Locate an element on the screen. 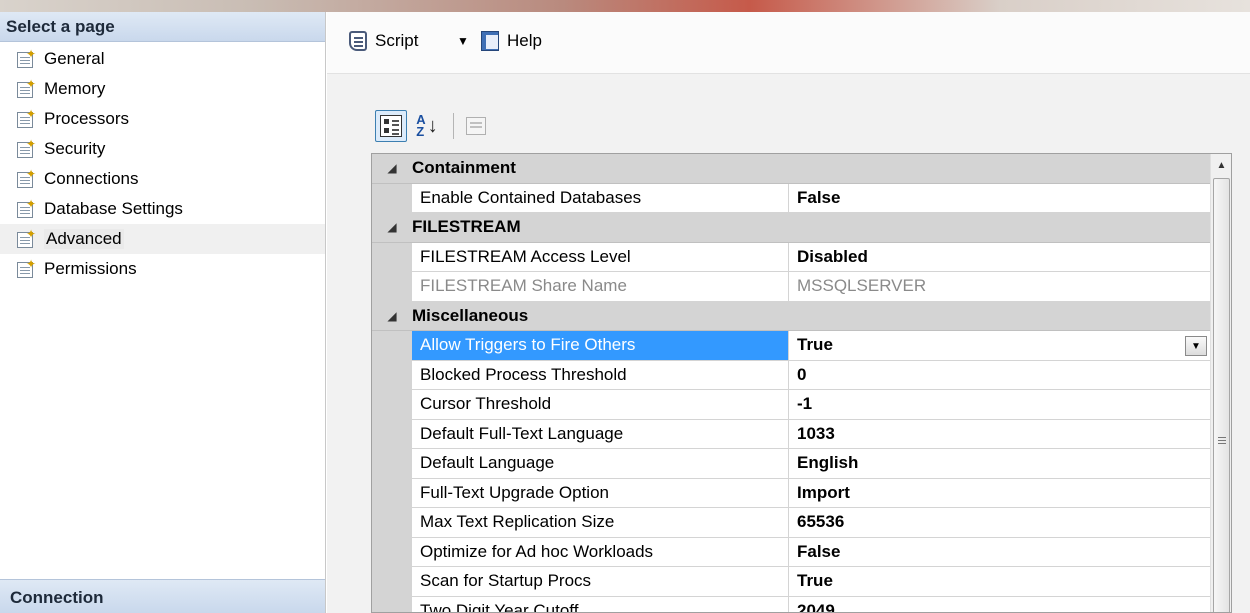 The width and height of the screenshot is (1250, 613). property-value: English is located at coordinates (1000, 463).